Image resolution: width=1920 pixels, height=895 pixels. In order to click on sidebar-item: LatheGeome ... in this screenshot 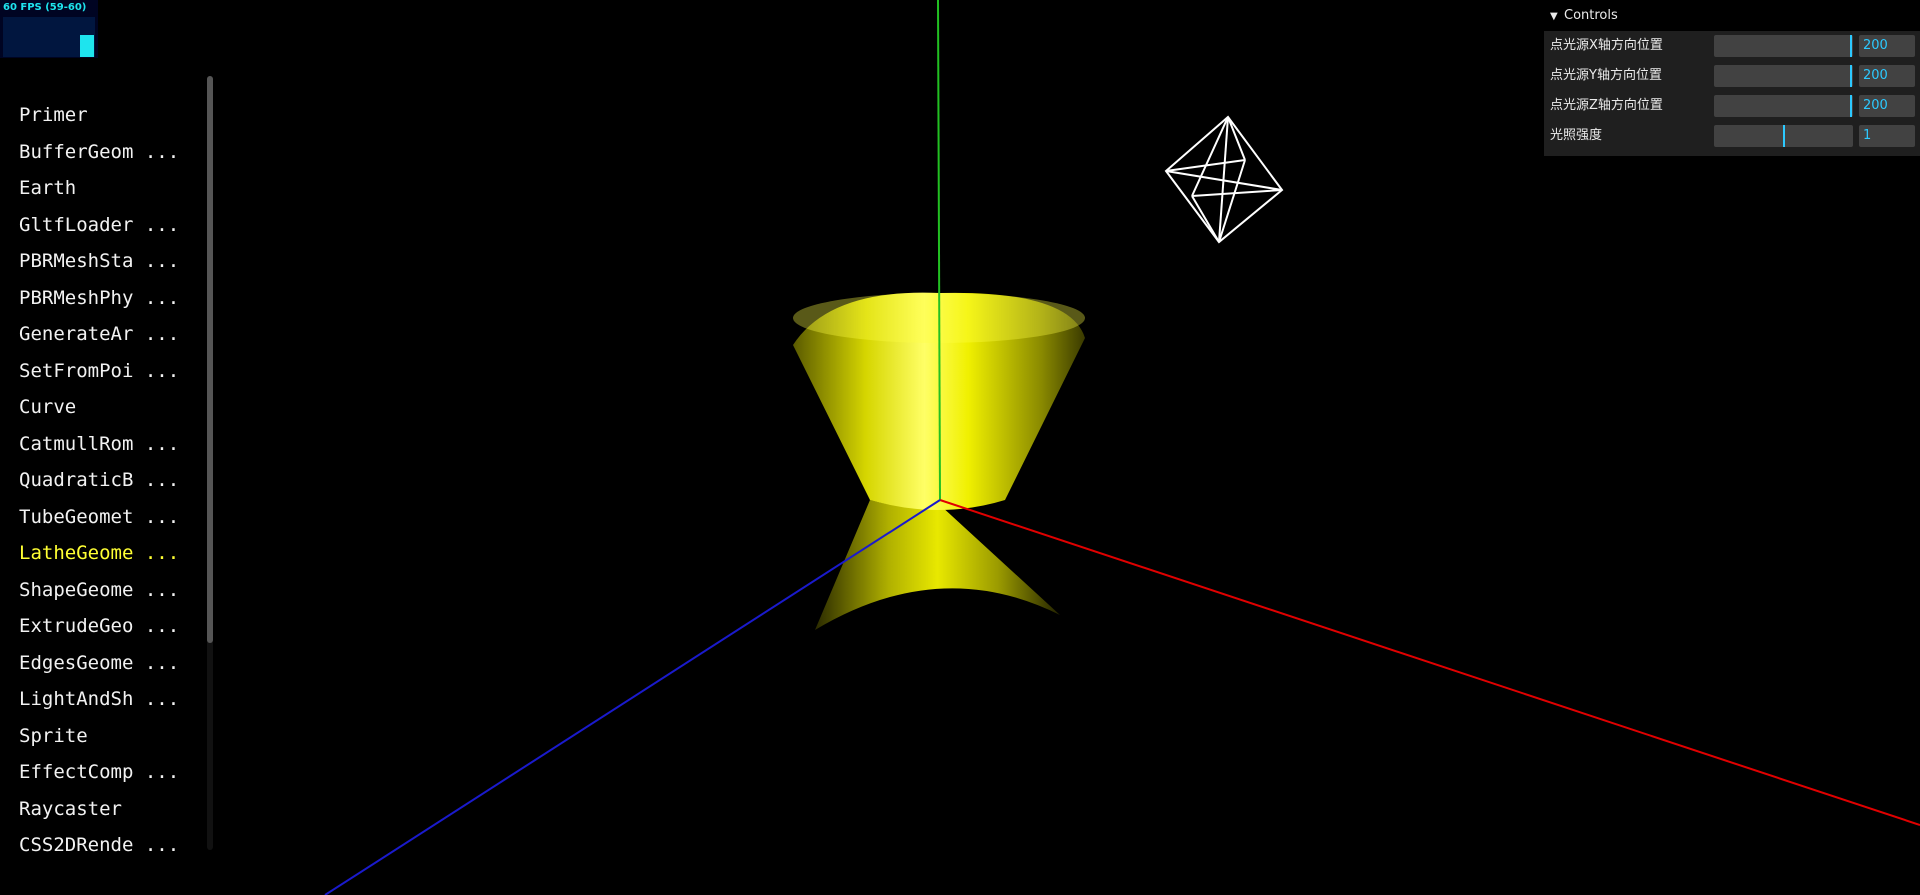, I will do `click(99, 553)`.